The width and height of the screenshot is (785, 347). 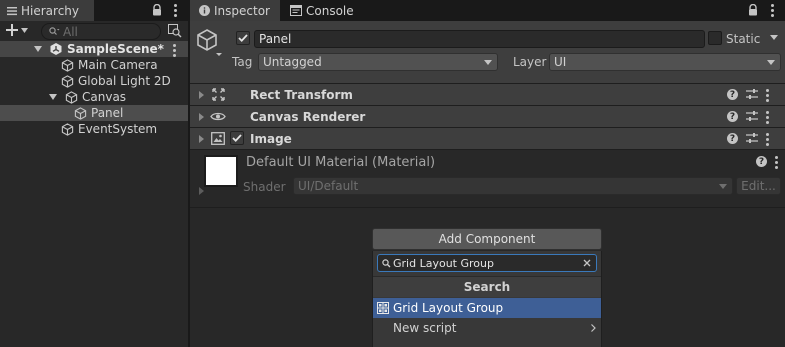 What do you see at coordinates (12, 11) in the screenshot?
I see `list-icon` at bounding box center [12, 11].